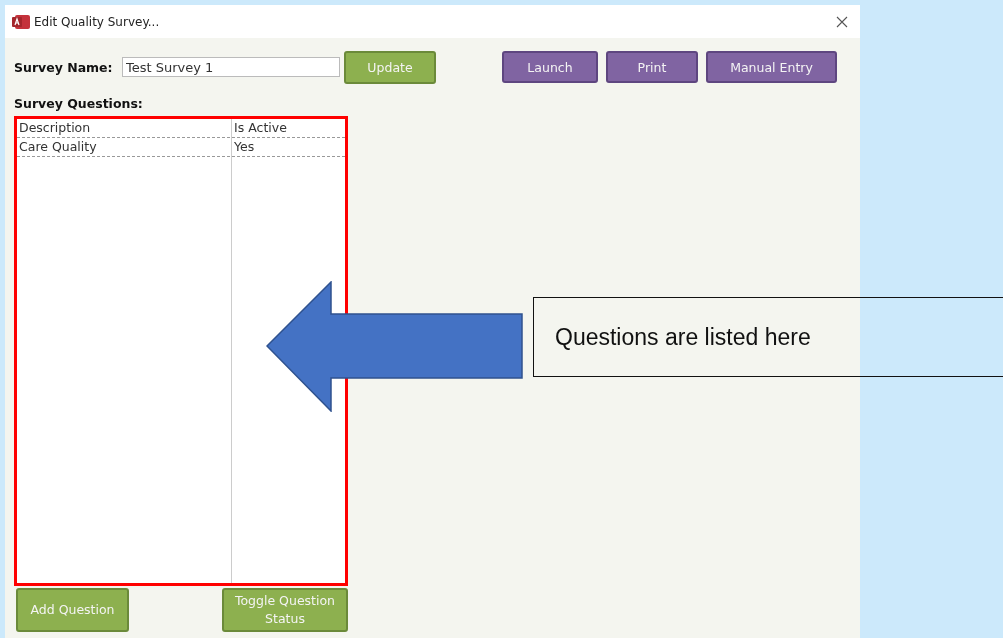  What do you see at coordinates (842, 21) in the screenshot?
I see `close-icon` at bounding box center [842, 21].